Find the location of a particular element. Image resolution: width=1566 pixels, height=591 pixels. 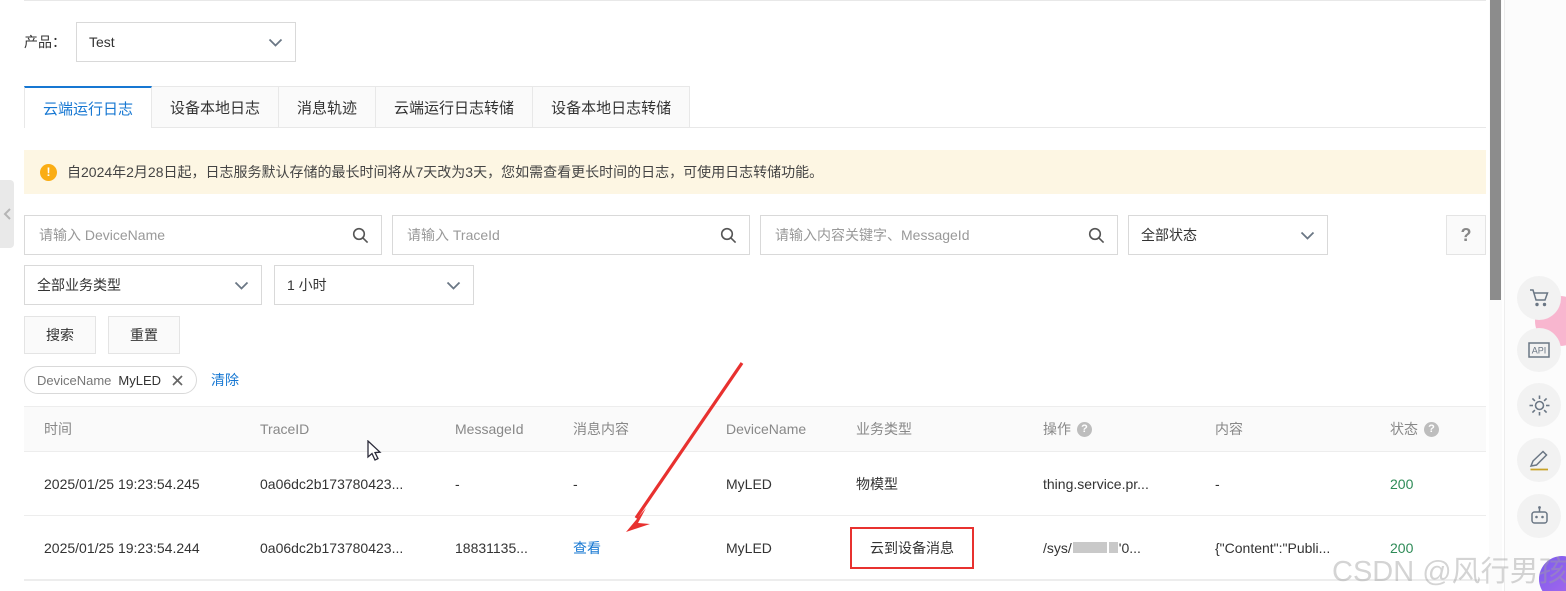

biztype-highlight-box: 云到设备消息 is located at coordinates (912, 547).